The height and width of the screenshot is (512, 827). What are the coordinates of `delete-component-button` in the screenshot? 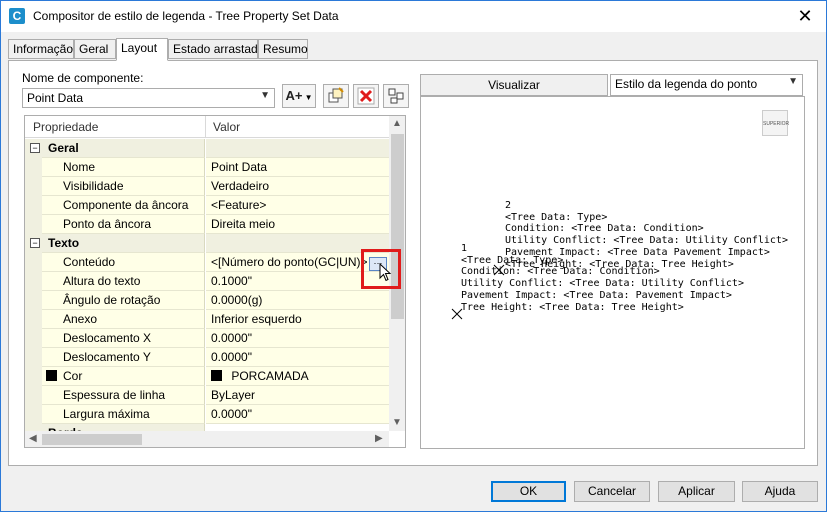 It's located at (366, 96).